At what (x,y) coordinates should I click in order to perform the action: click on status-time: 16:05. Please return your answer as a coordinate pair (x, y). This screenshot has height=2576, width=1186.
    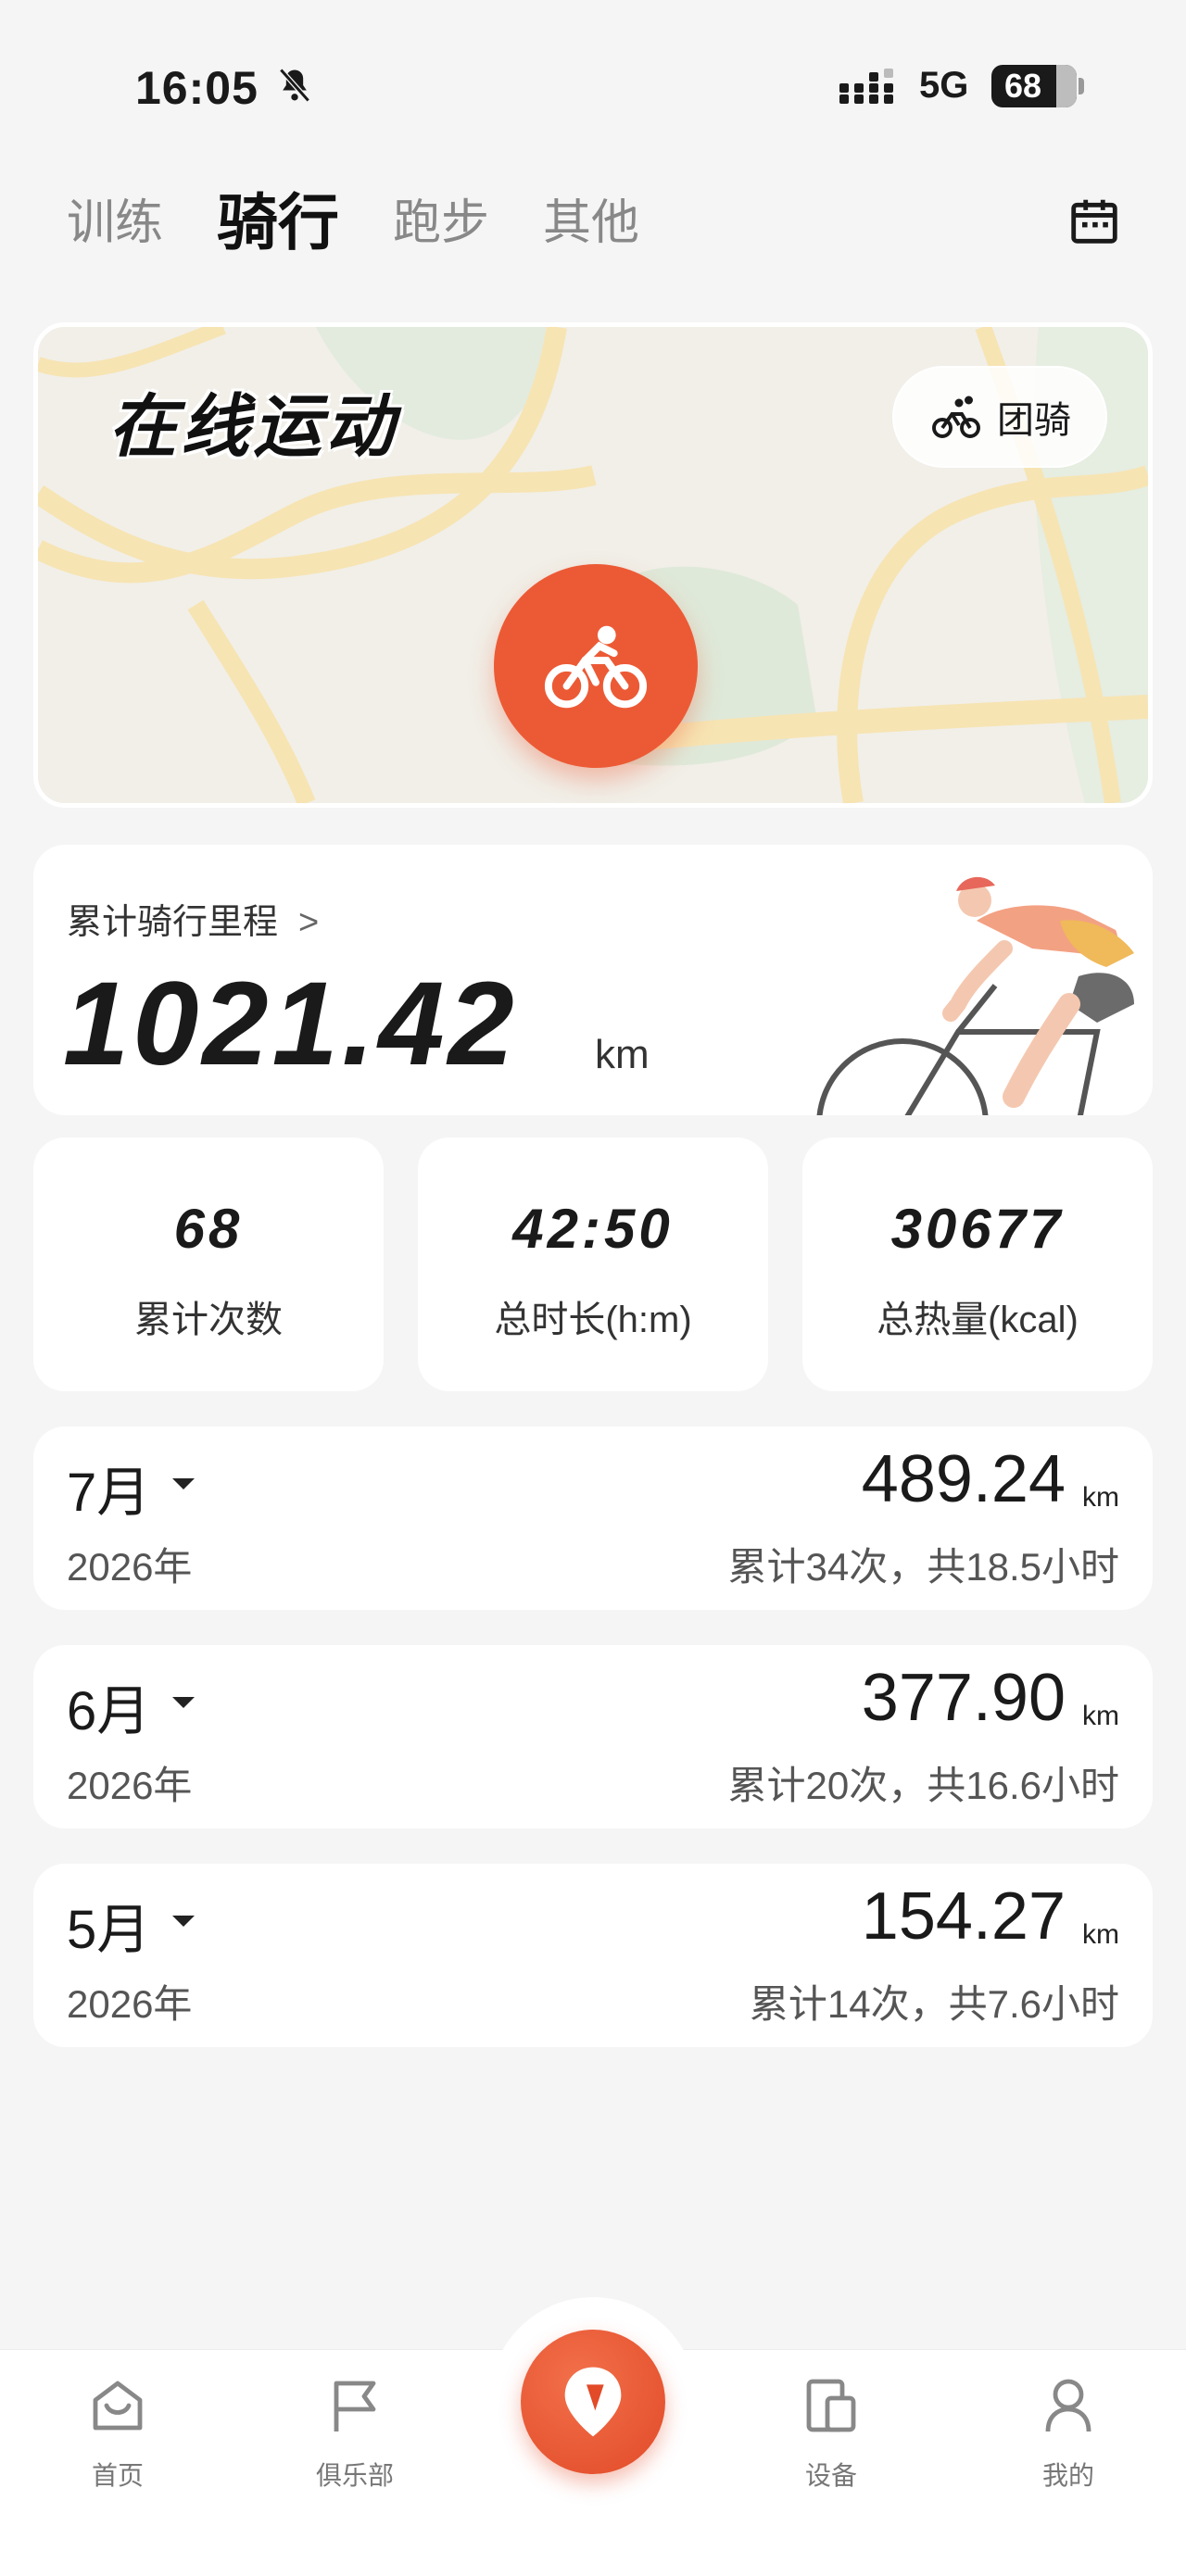
    Looking at the image, I should click on (197, 88).